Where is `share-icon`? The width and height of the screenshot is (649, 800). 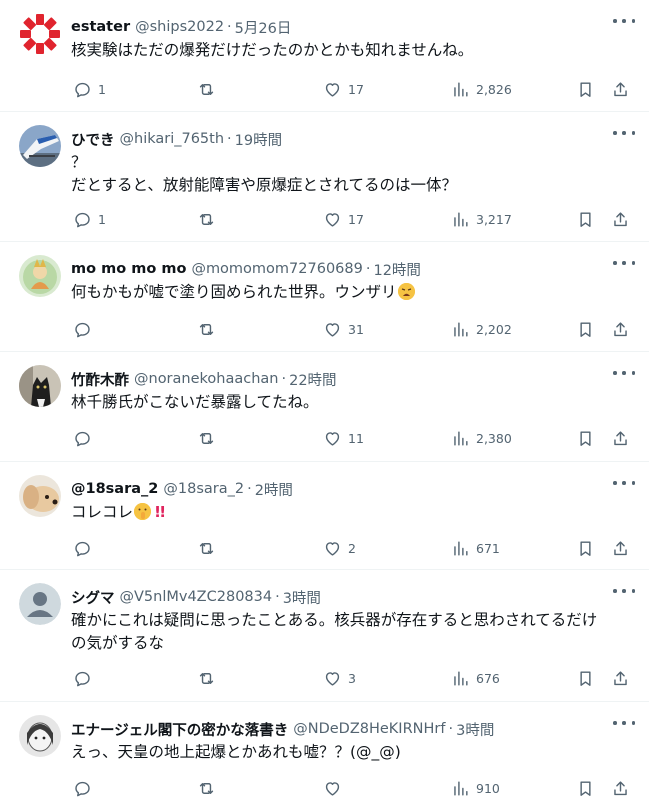 share-icon is located at coordinates (620, 437).